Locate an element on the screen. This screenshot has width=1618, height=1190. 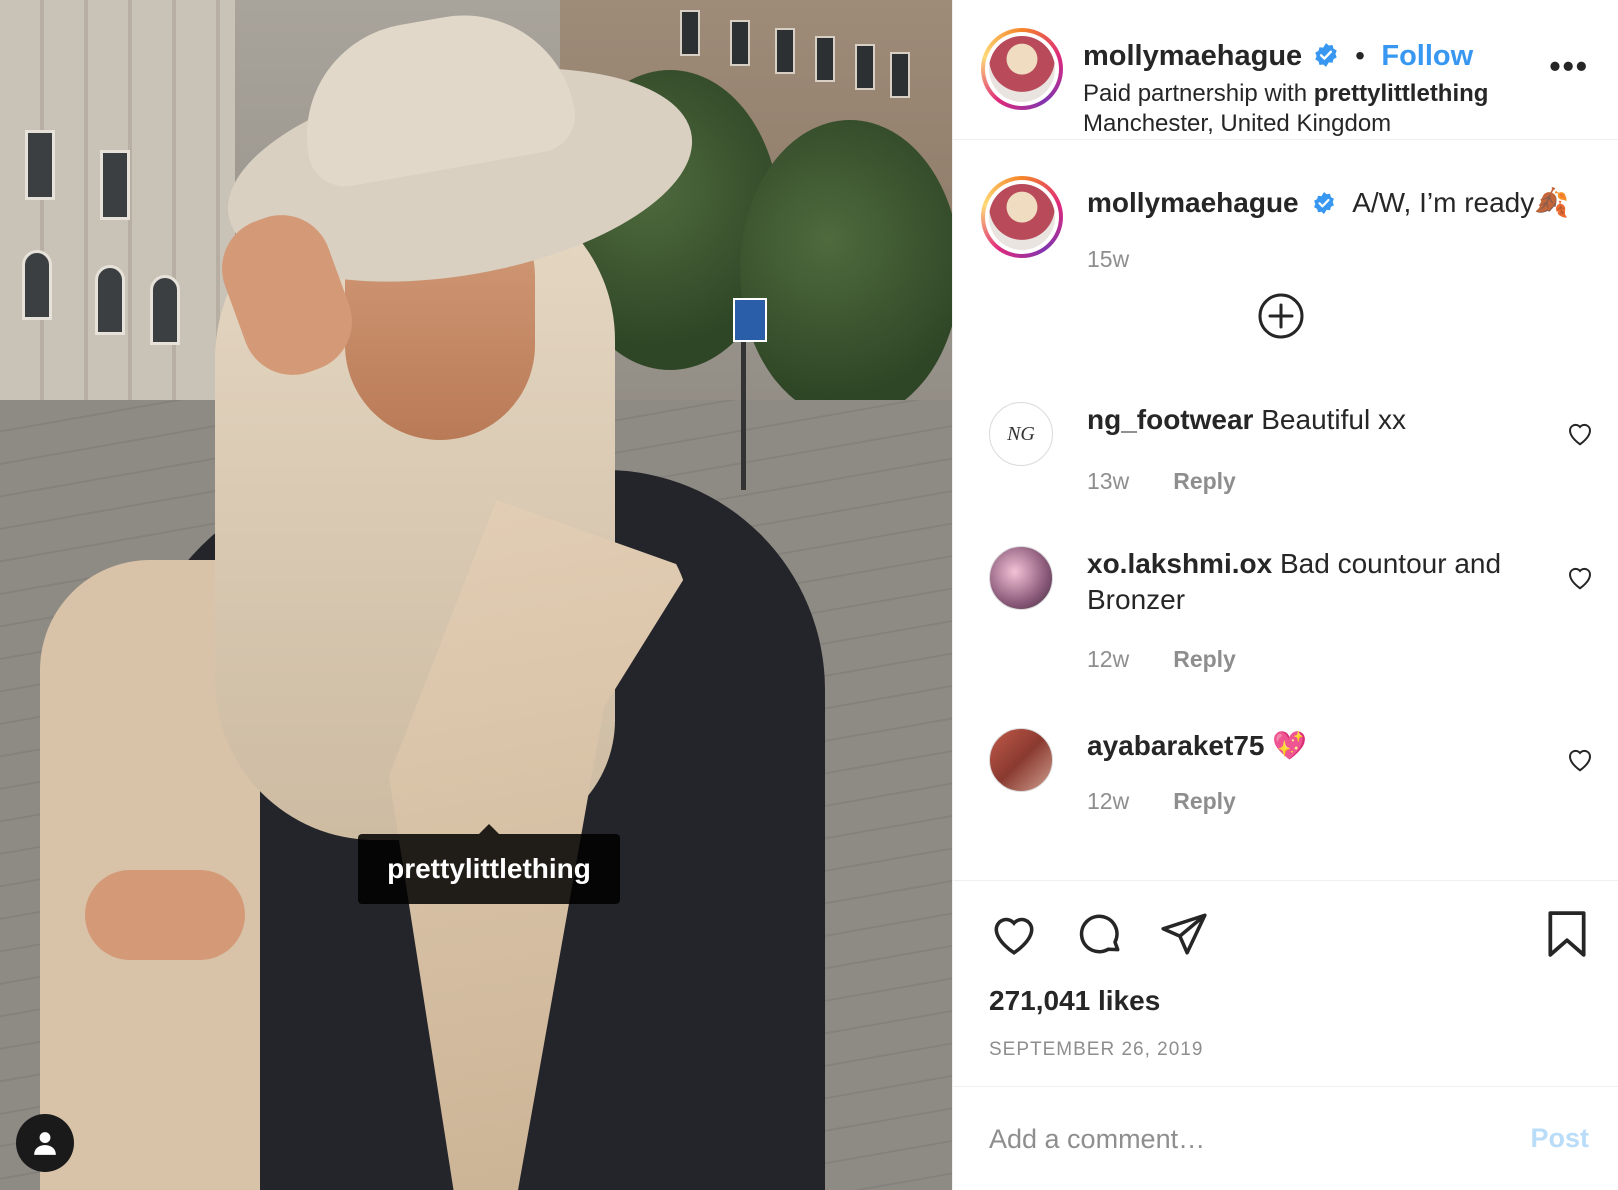
sign-pole is located at coordinates (743, 415).